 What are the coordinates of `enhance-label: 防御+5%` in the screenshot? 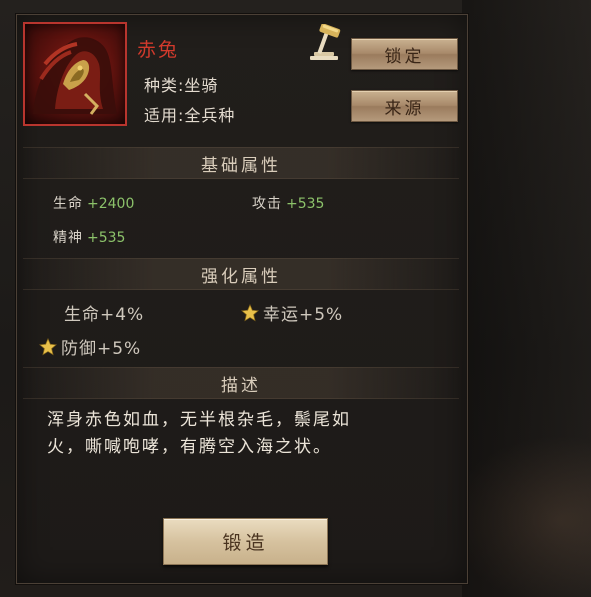 It's located at (101, 349).